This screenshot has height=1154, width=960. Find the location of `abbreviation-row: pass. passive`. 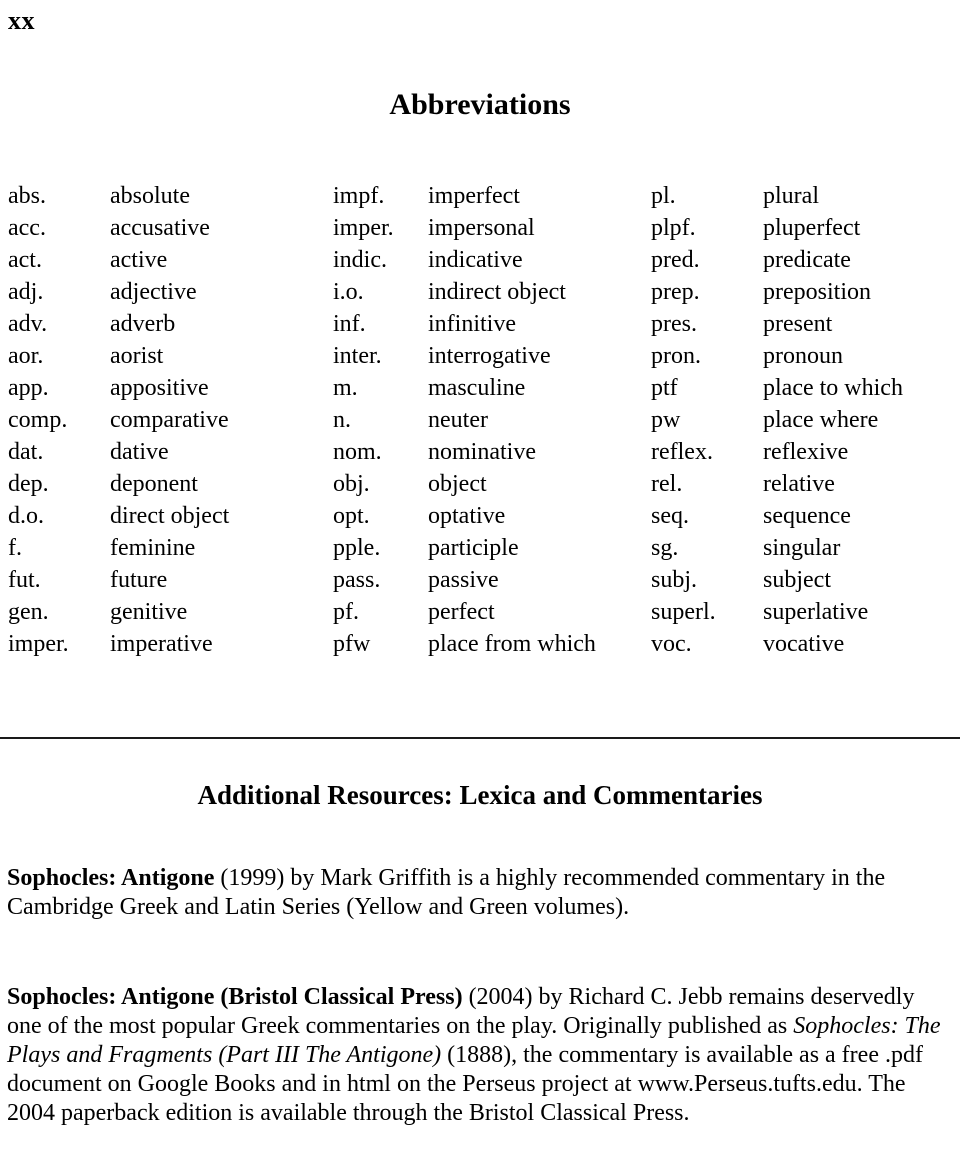

abbreviation-row: pass. passive is located at coordinates (488, 580).